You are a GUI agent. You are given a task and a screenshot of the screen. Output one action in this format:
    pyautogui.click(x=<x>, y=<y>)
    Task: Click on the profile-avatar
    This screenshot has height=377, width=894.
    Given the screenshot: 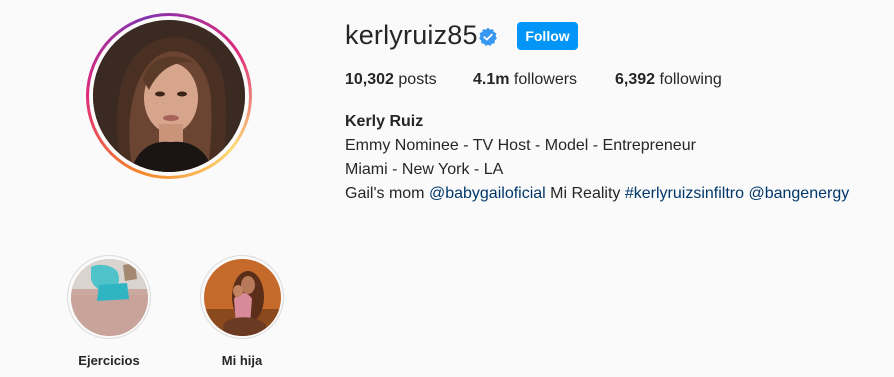 What is the action you would take?
    pyautogui.click(x=169, y=96)
    